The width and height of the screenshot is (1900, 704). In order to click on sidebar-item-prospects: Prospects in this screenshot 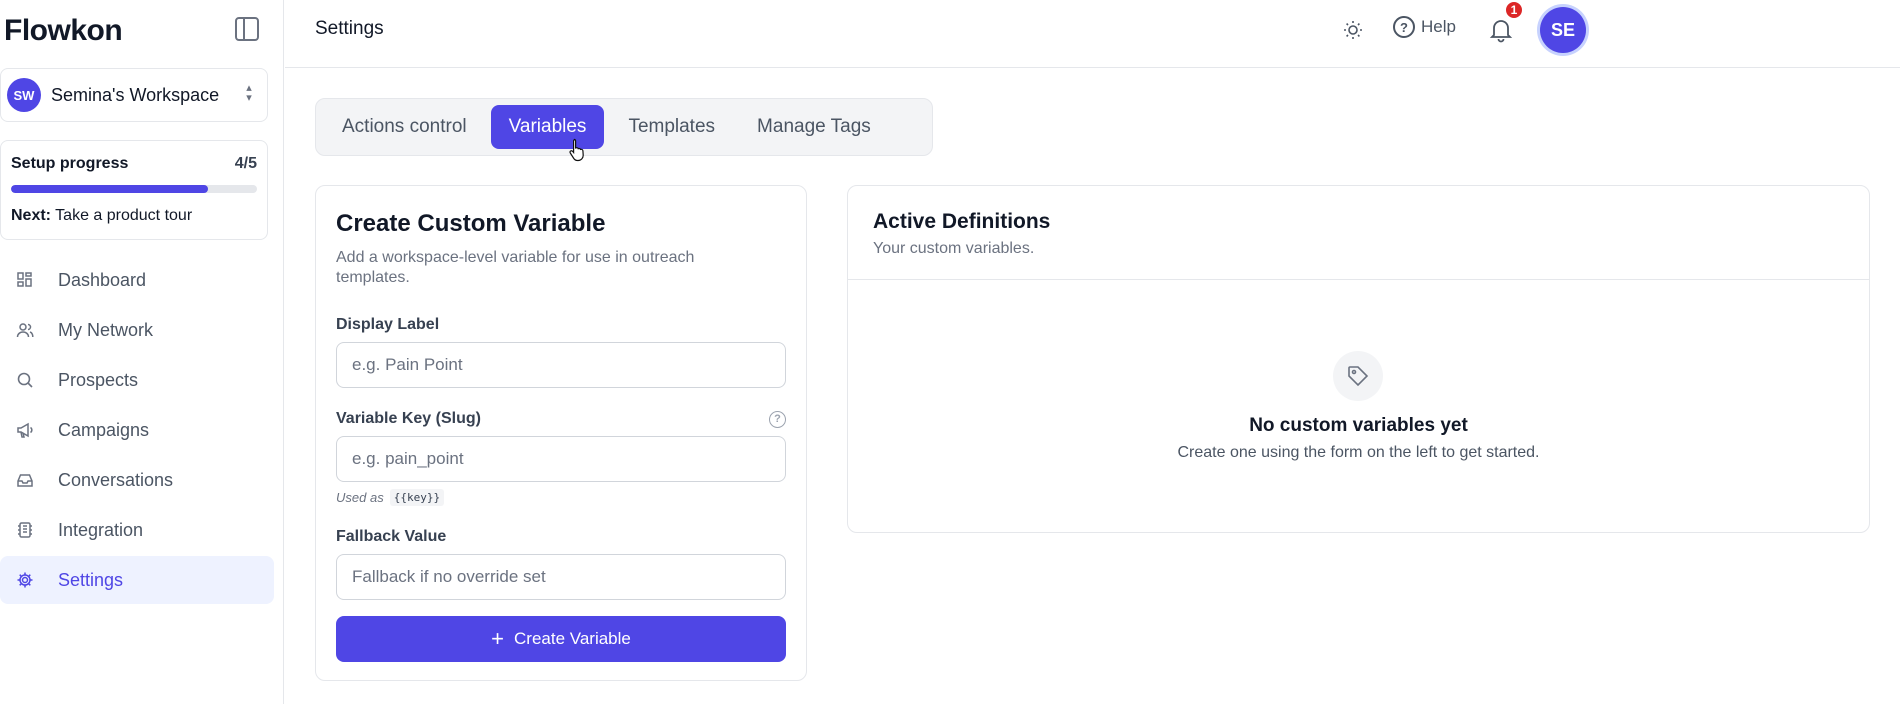, I will do `click(137, 380)`.